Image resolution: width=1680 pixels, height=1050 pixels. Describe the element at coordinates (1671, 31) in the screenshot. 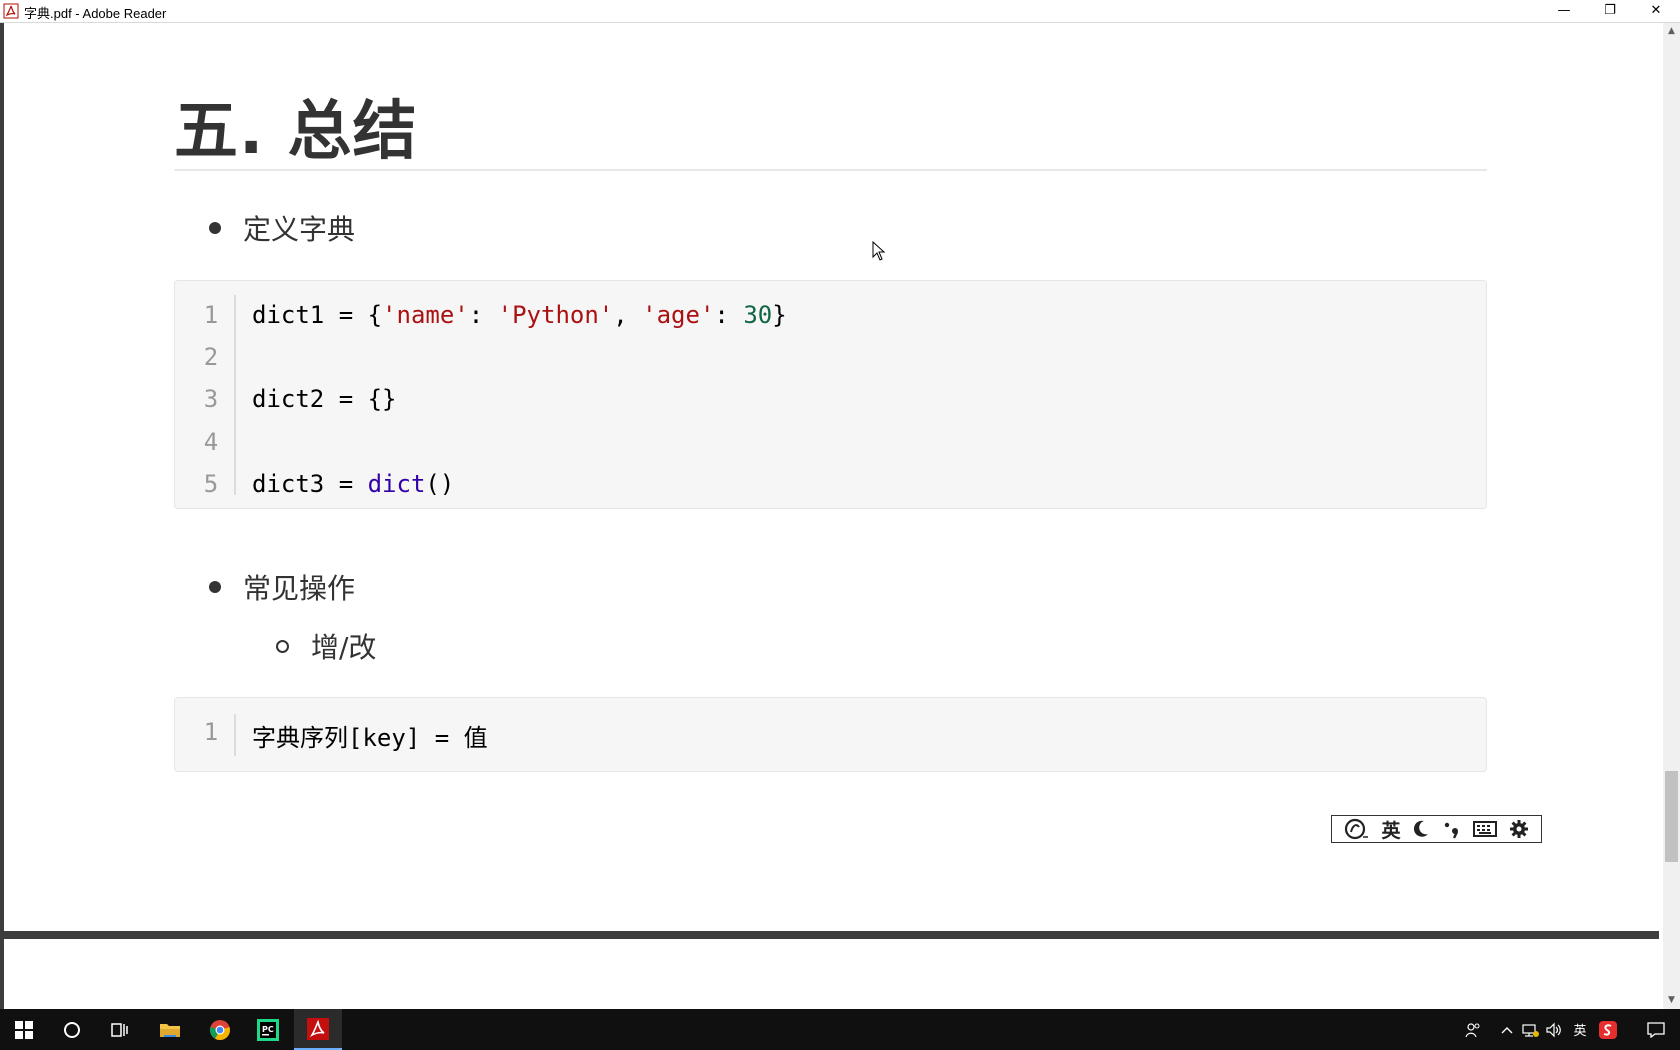

I see `scroll-up-icon: ▲` at that location.